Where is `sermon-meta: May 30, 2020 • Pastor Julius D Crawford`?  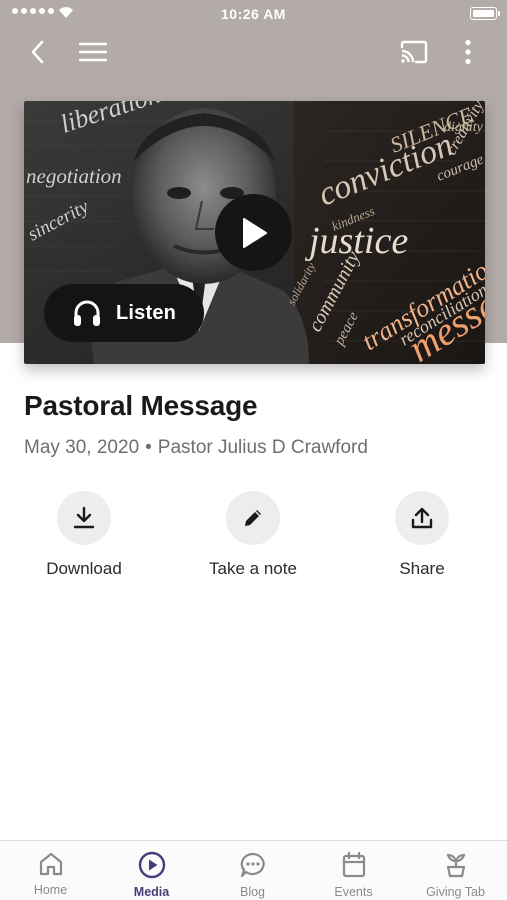 sermon-meta: May 30, 2020 • Pastor Julius D Crawford is located at coordinates (196, 448).